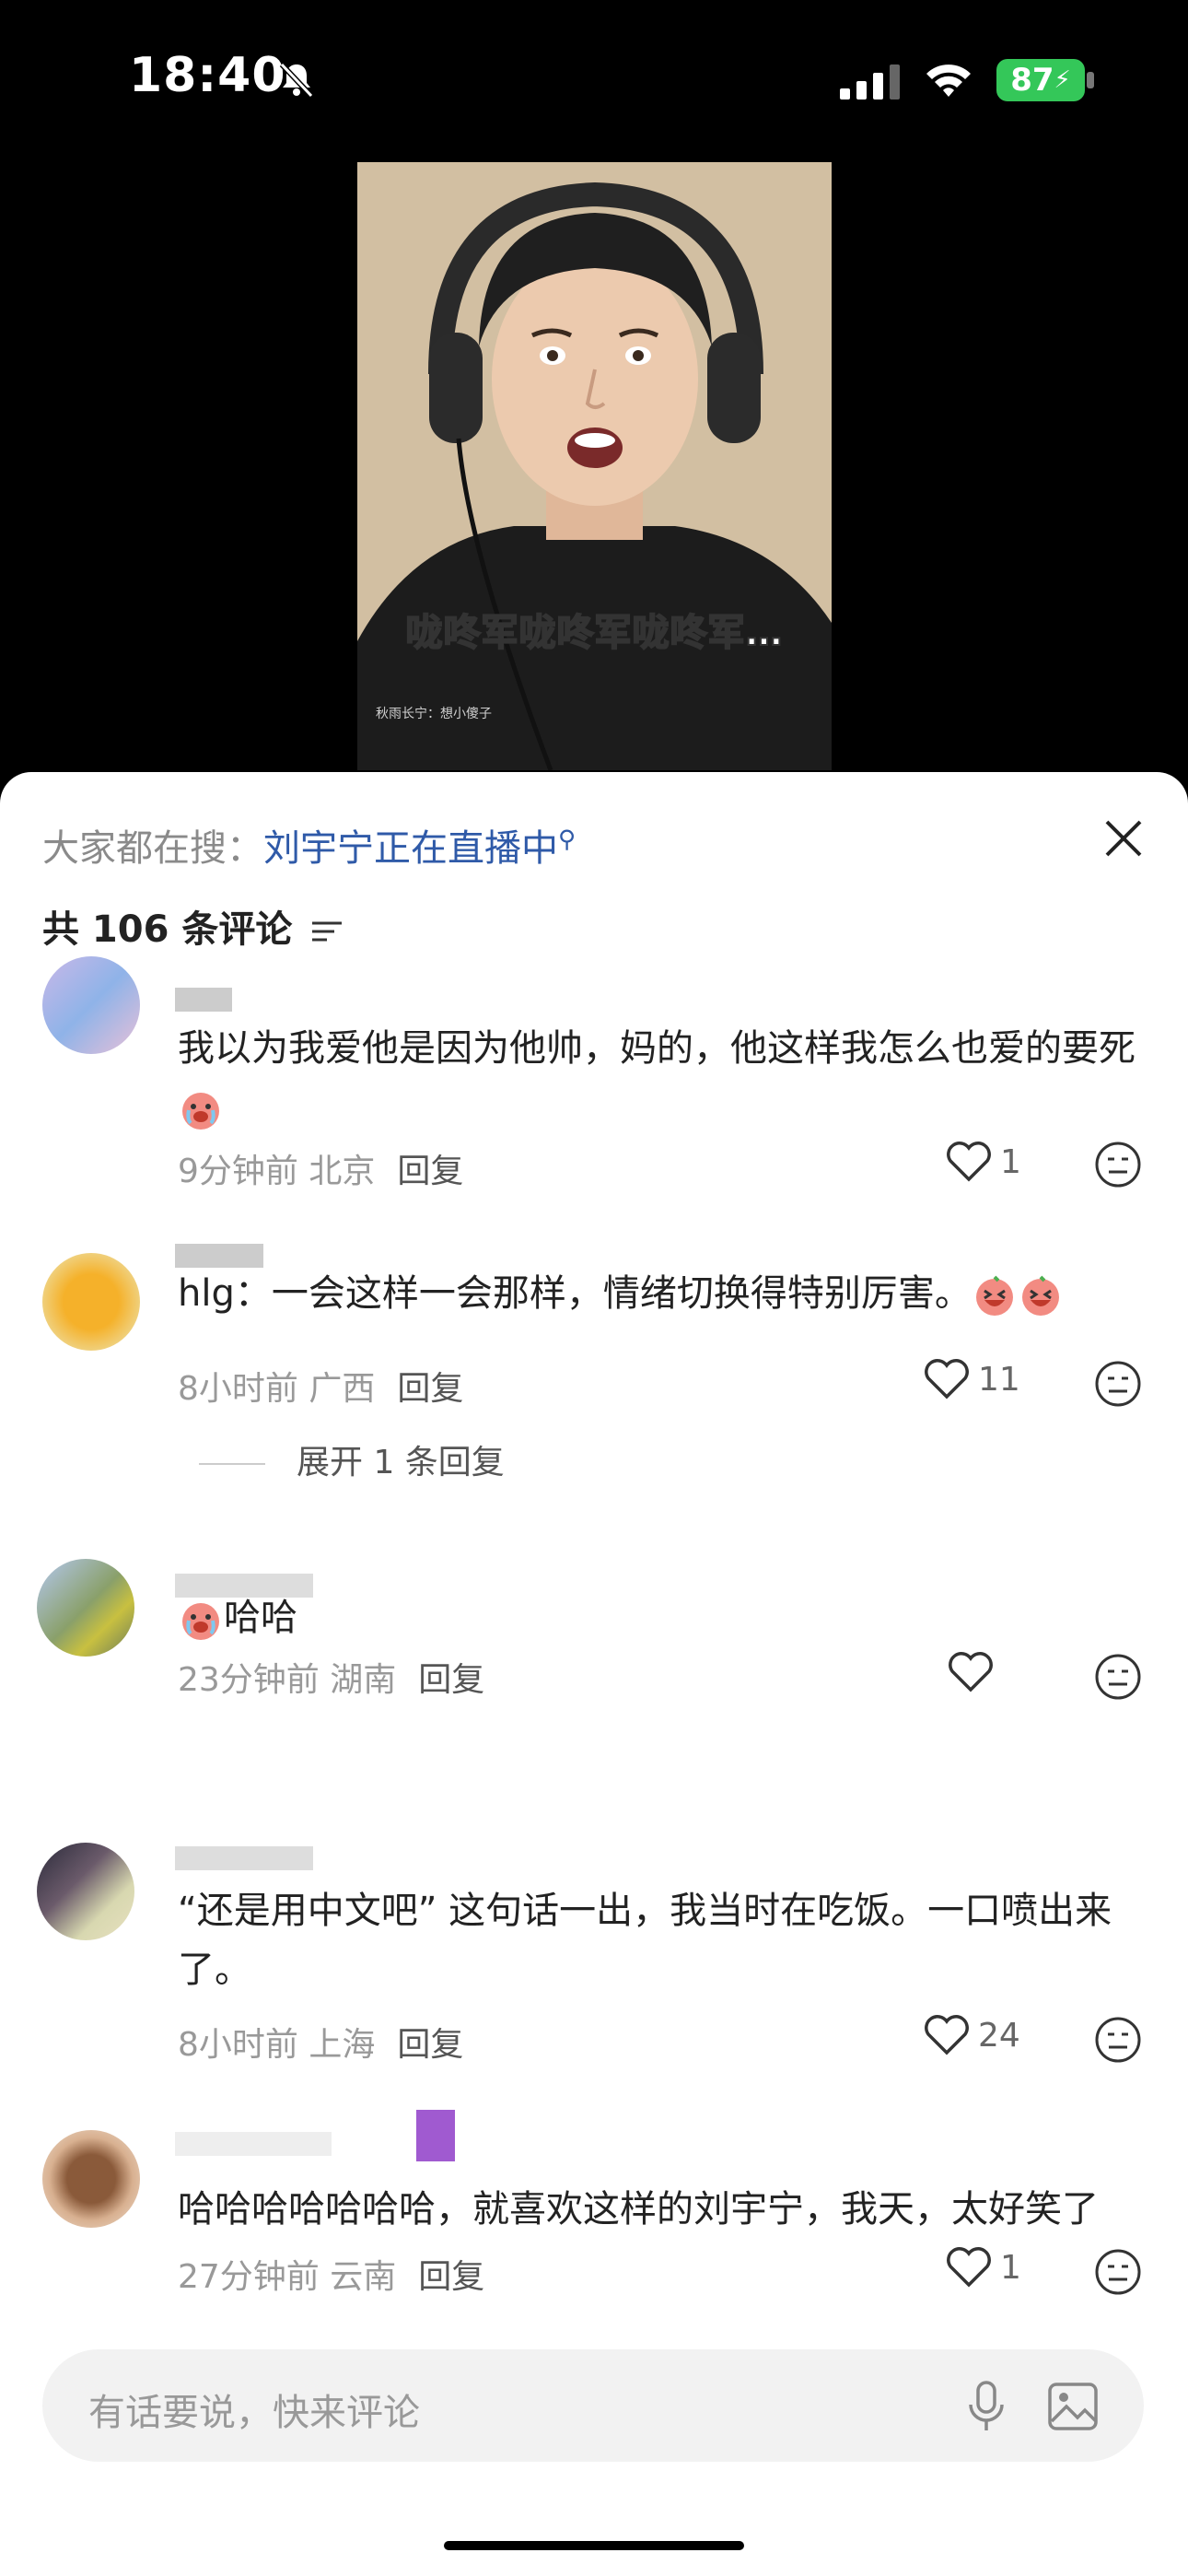  I want to click on signal-icon, so click(870, 82).